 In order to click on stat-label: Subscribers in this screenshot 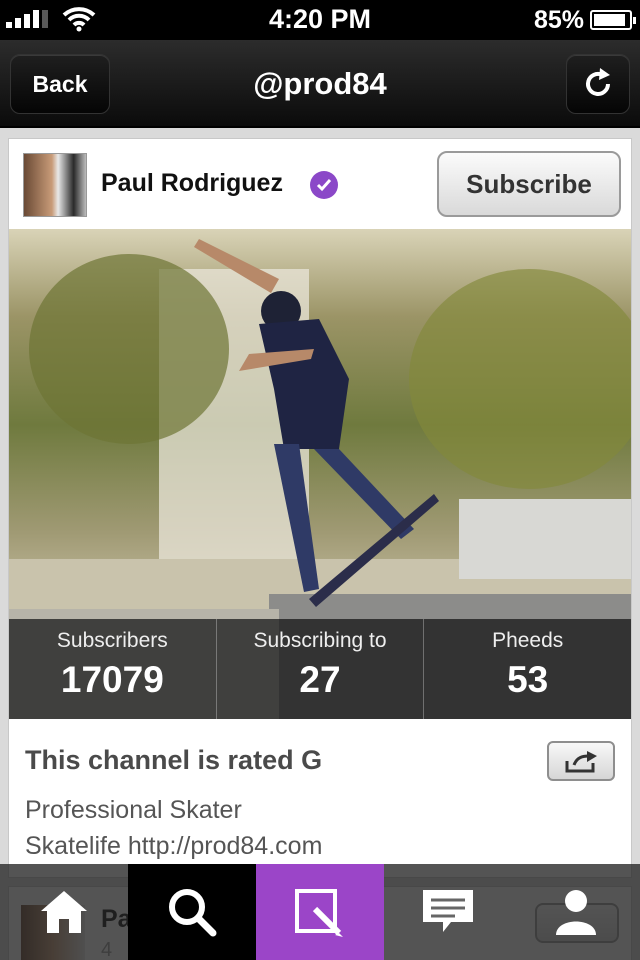, I will do `click(112, 640)`.